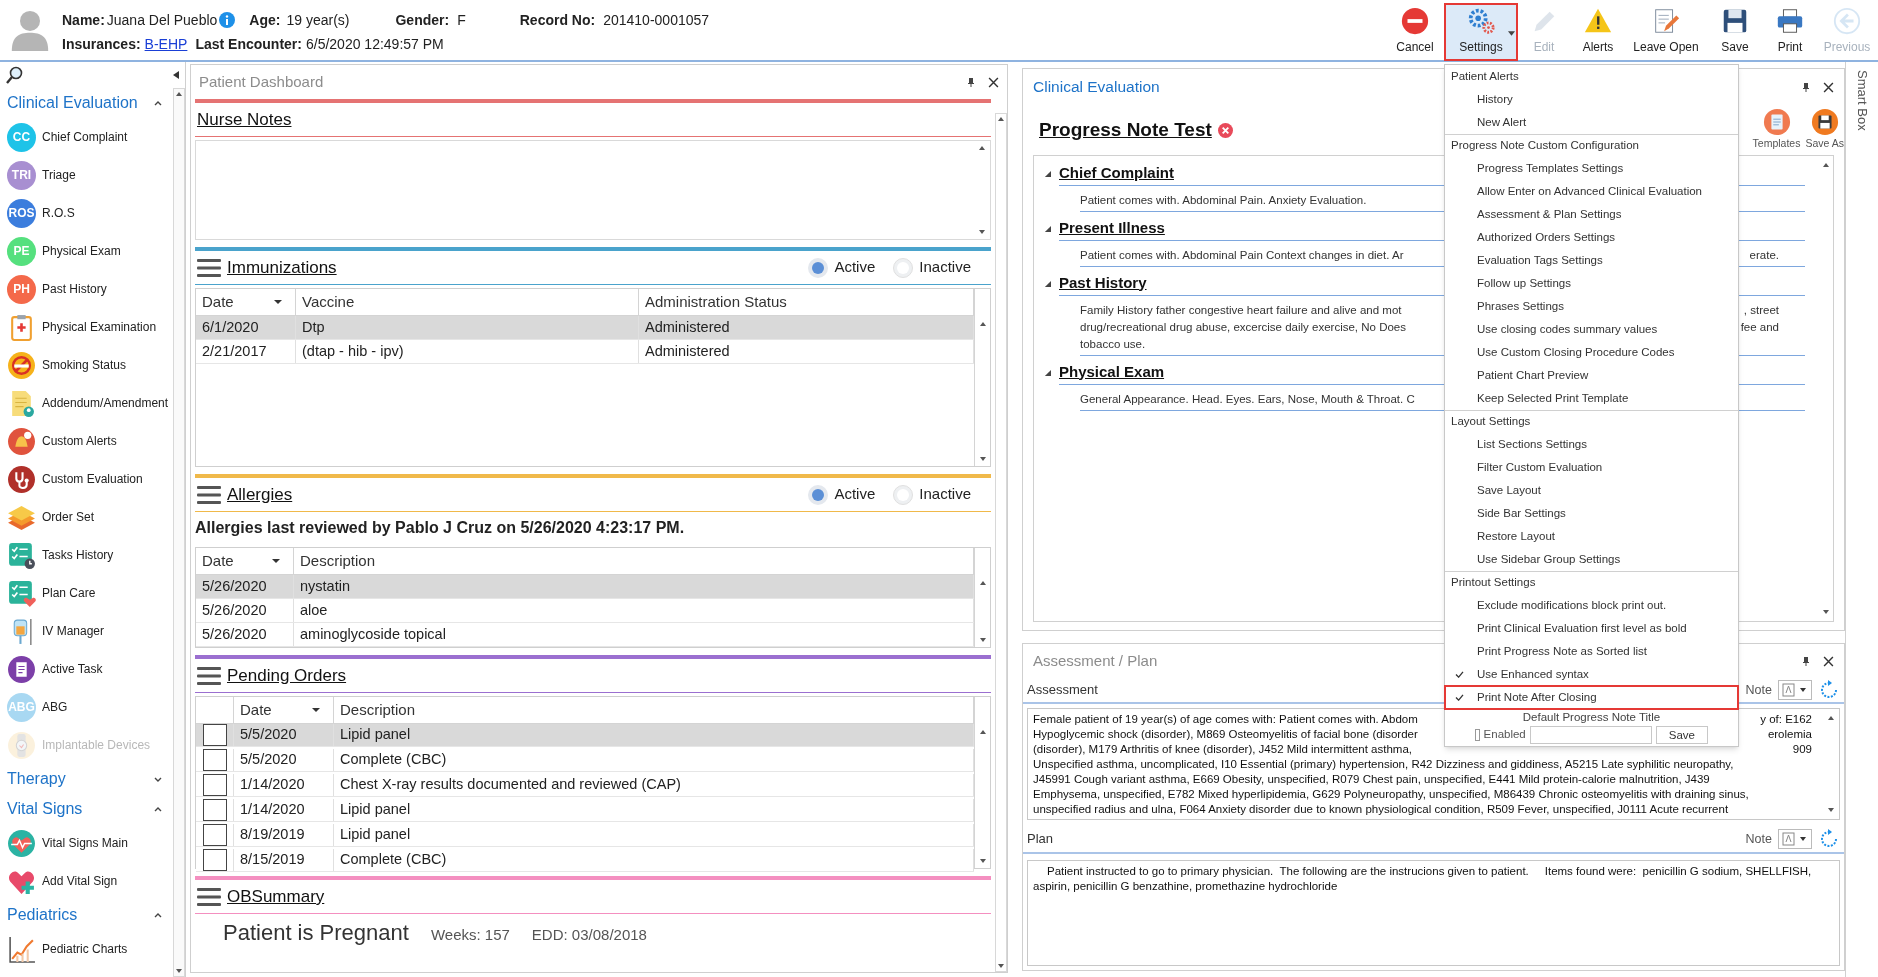 The height and width of the screenshot is (977, 1878). What do you see at coordinates (806, 302) in the screenshot?
I see `column-header: Administration Status` at bounding box center [806, 302].